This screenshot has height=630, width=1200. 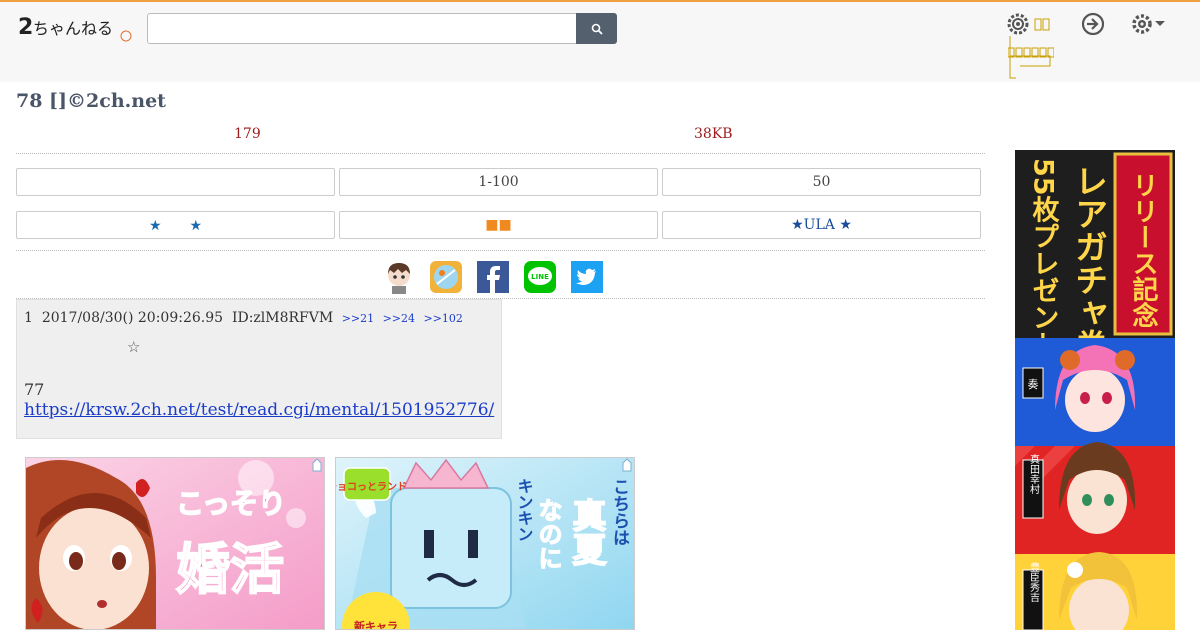 What do you see at coordinates (446, 277) in the screenshot?
I see `app-icon` at bounding box center [446, 277].